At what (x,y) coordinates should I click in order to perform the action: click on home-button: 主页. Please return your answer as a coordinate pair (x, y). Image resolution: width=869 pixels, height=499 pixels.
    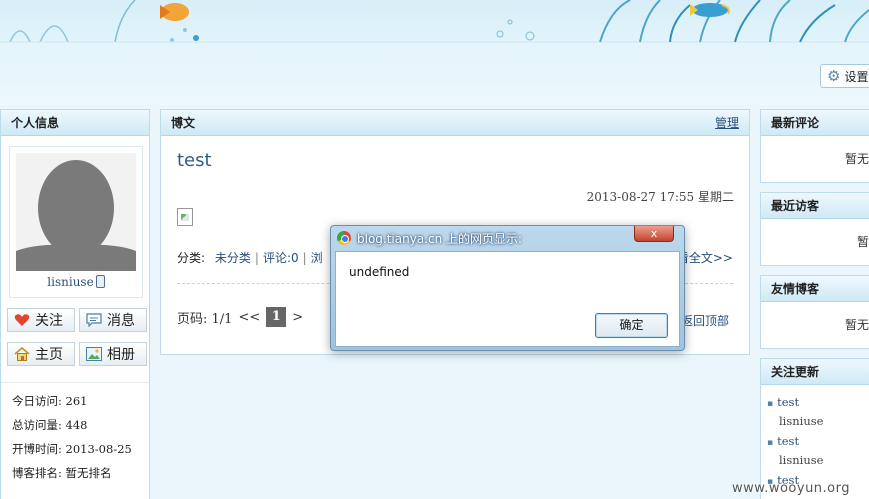
    Looking at the image, I should click on (41, 354).